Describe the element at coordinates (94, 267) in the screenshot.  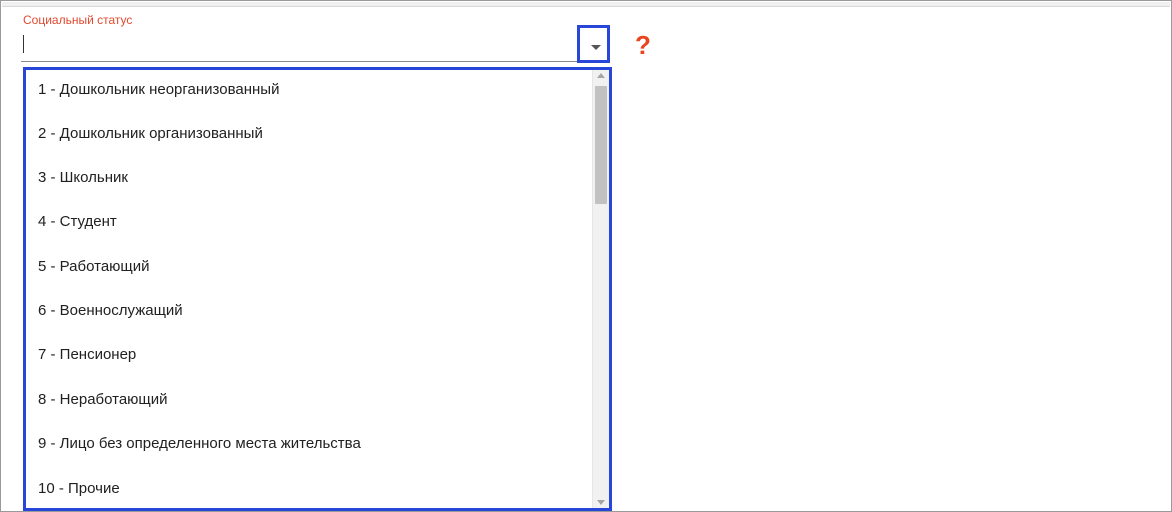
I see `option-5: 5 - Работающий` at that location.